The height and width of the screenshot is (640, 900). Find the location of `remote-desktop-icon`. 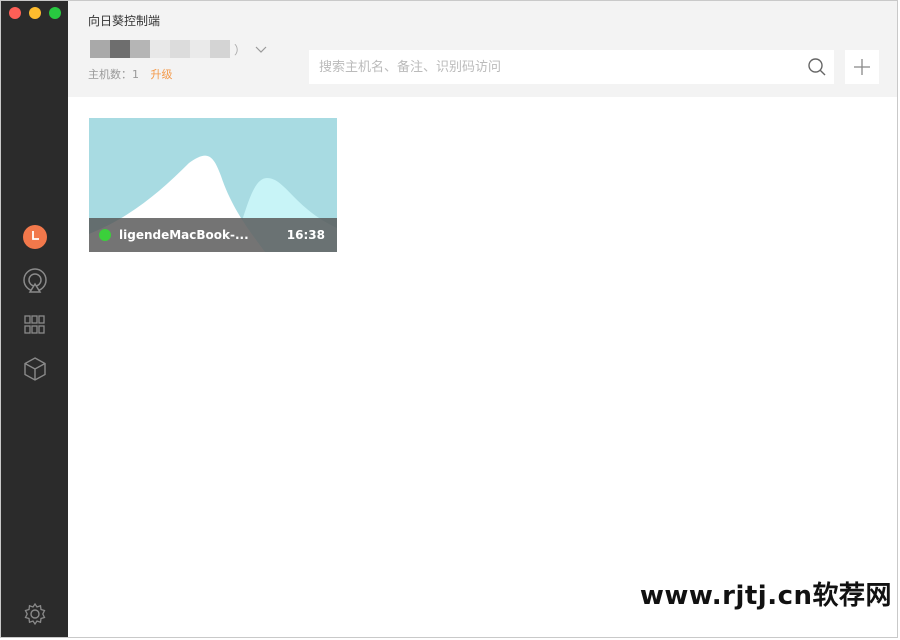

remote-desktop-icon is located at coordinates (35, 280).